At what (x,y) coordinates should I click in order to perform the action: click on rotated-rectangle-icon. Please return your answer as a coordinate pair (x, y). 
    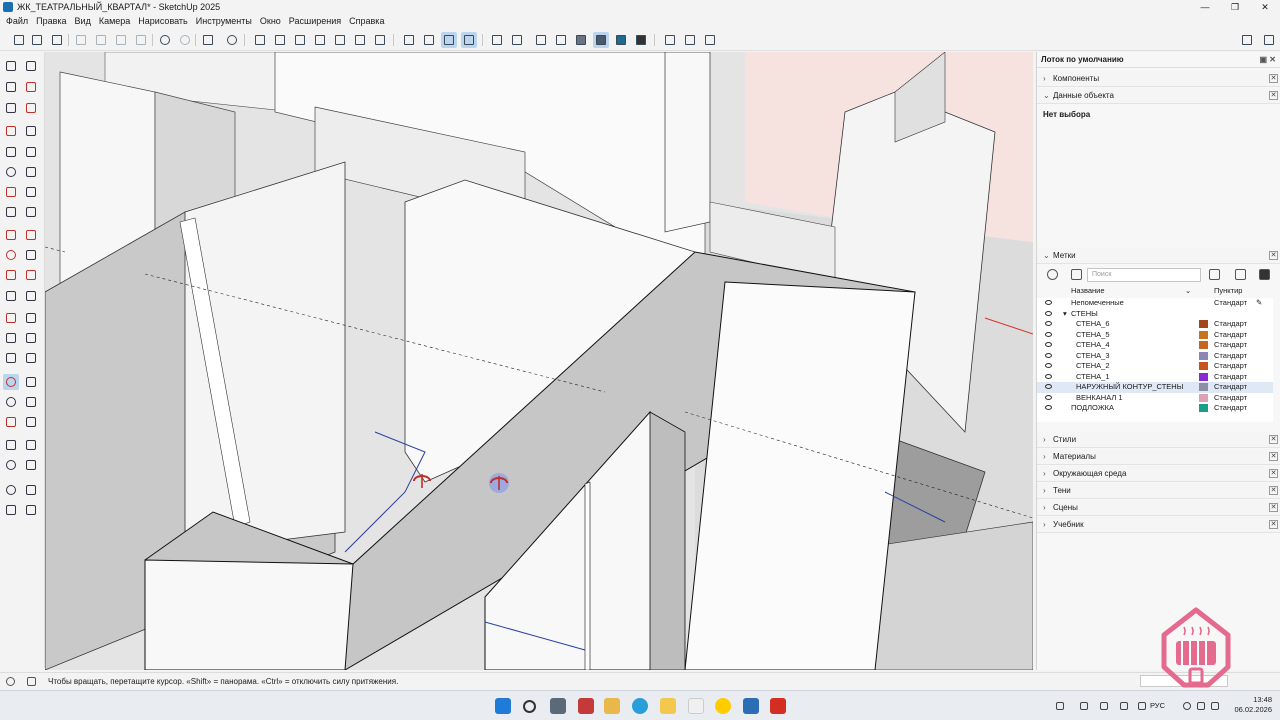
    Looking at the image, I should click on (31, 152).